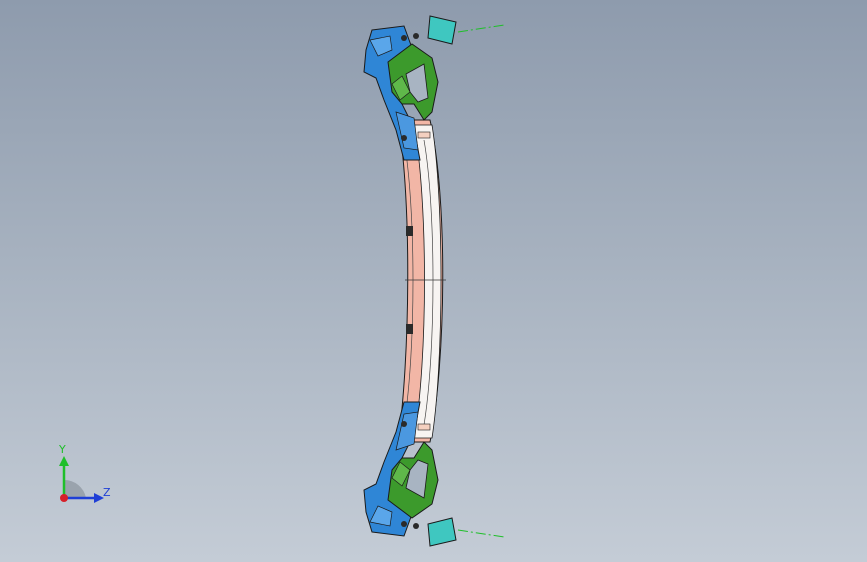 This screenshot has width=867, height=562. What do you see at coordinates (442, 532) in the screenshot?
I see `bottom-mount-pad` at bounding box center [442, 532].